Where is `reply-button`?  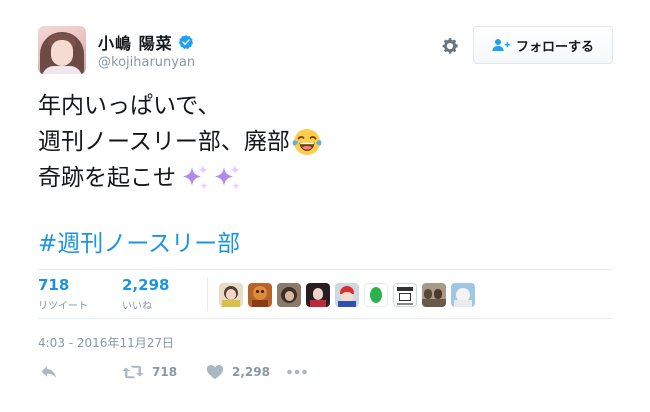 reply-button is located at coordinates (49, 372).